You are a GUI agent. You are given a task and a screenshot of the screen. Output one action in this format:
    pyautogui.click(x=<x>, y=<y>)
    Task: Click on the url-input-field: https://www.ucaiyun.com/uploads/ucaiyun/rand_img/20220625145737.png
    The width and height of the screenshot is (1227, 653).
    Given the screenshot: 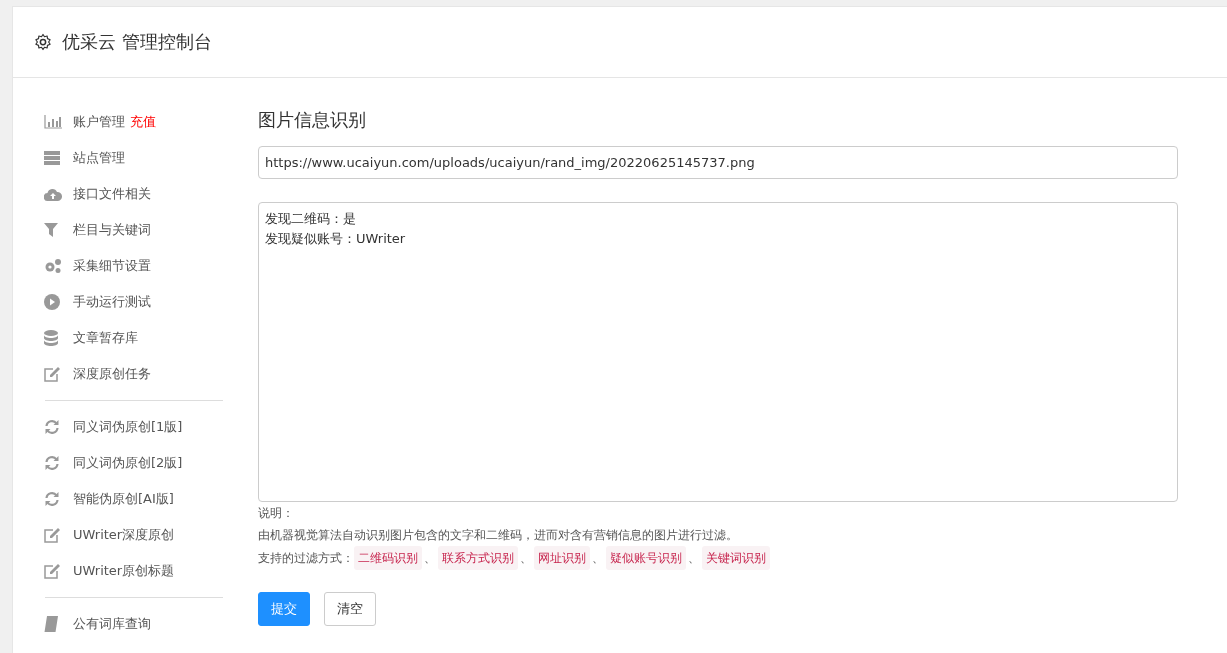 What is the action you would take?
    pyautogui.click(x=718, y=162)
    